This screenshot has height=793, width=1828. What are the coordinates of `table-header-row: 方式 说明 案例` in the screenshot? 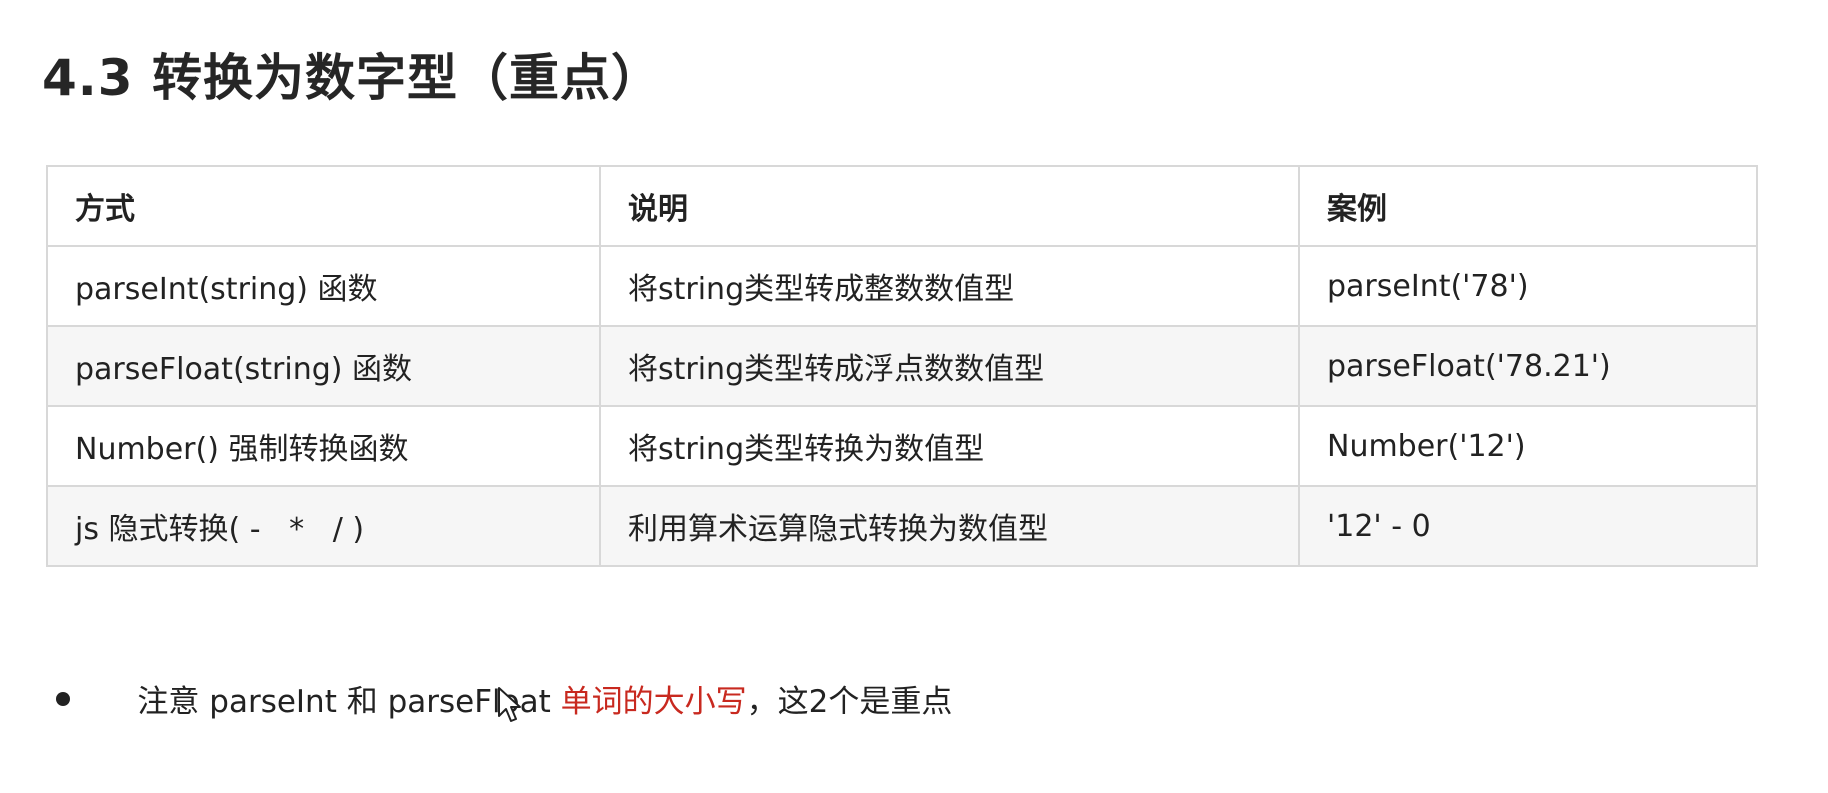 It's located at (902, 206).